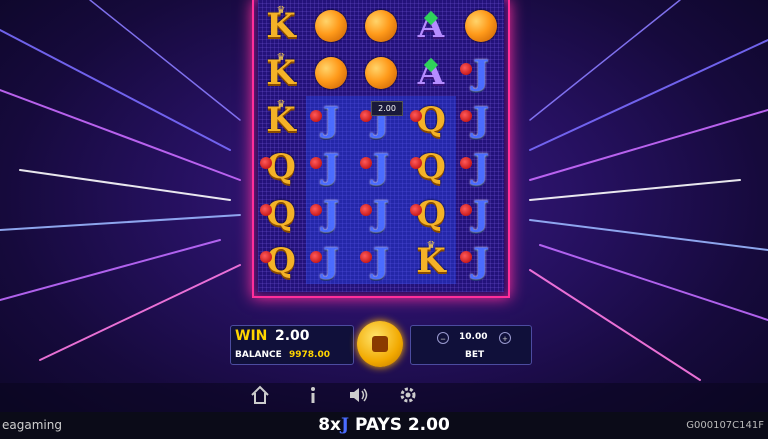 The width and height of the screenshot is (768, 439). Describe the element at coordinates (345, 425) in the screenshot. I see `pays-symbol: J` at that location.